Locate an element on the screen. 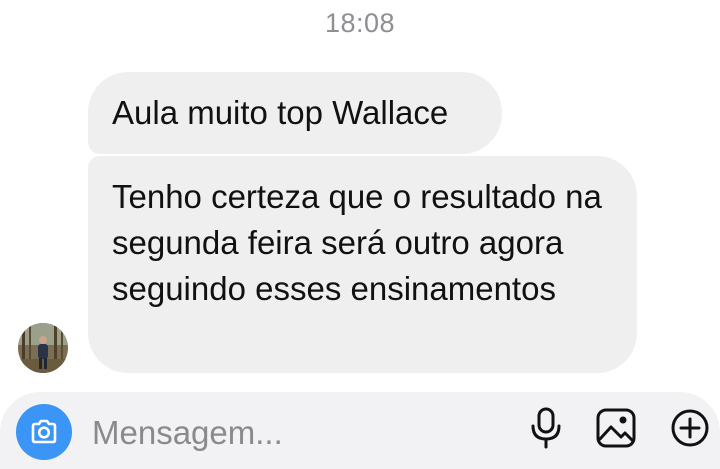 The height and width of the screenshot is (469, 720). add-button is located at coordinates (690, 428).